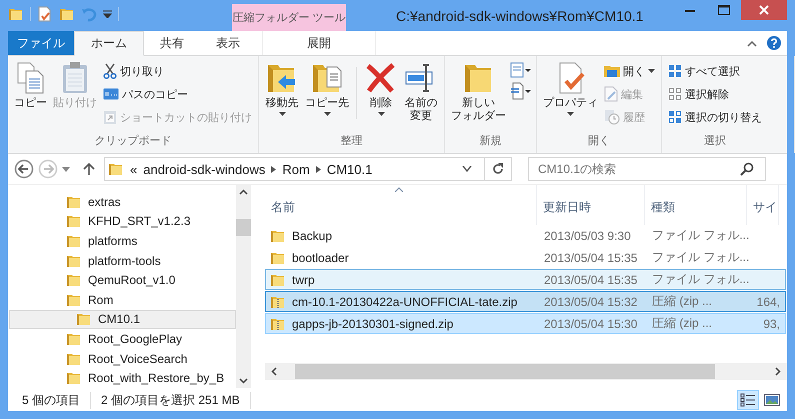 The height and width of the screenshot is (419, 795). What do you see at coordinates (748, 400) in the screenshot?
I see `details-view-button` at bounding box center [748, 400].